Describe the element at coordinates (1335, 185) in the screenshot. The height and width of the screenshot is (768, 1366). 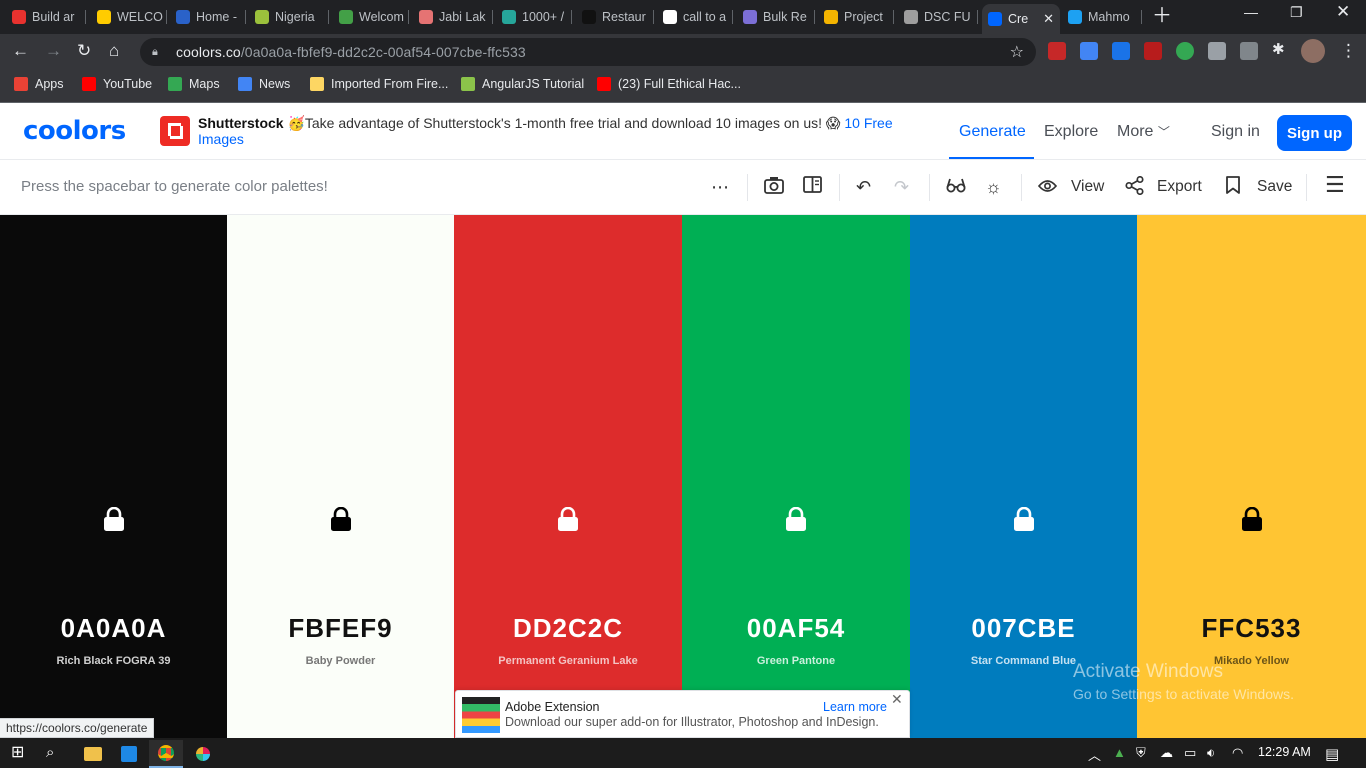
I see `hamburger-menu-icon: ☰` at that location.